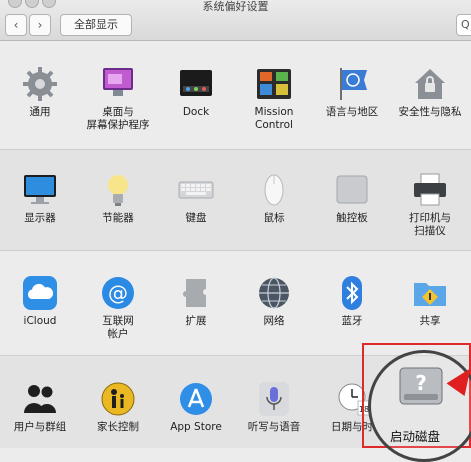  I want to click on search-icon: Q, so click(465, 24).